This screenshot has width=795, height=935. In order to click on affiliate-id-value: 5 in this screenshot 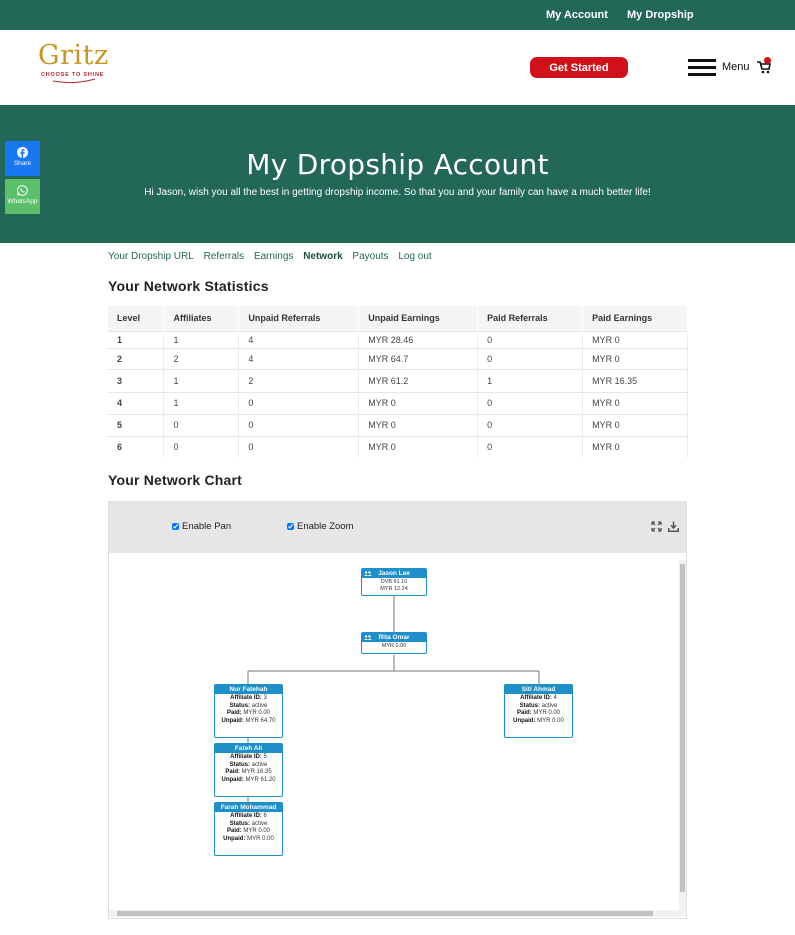, I will do `click(265, 757)`.